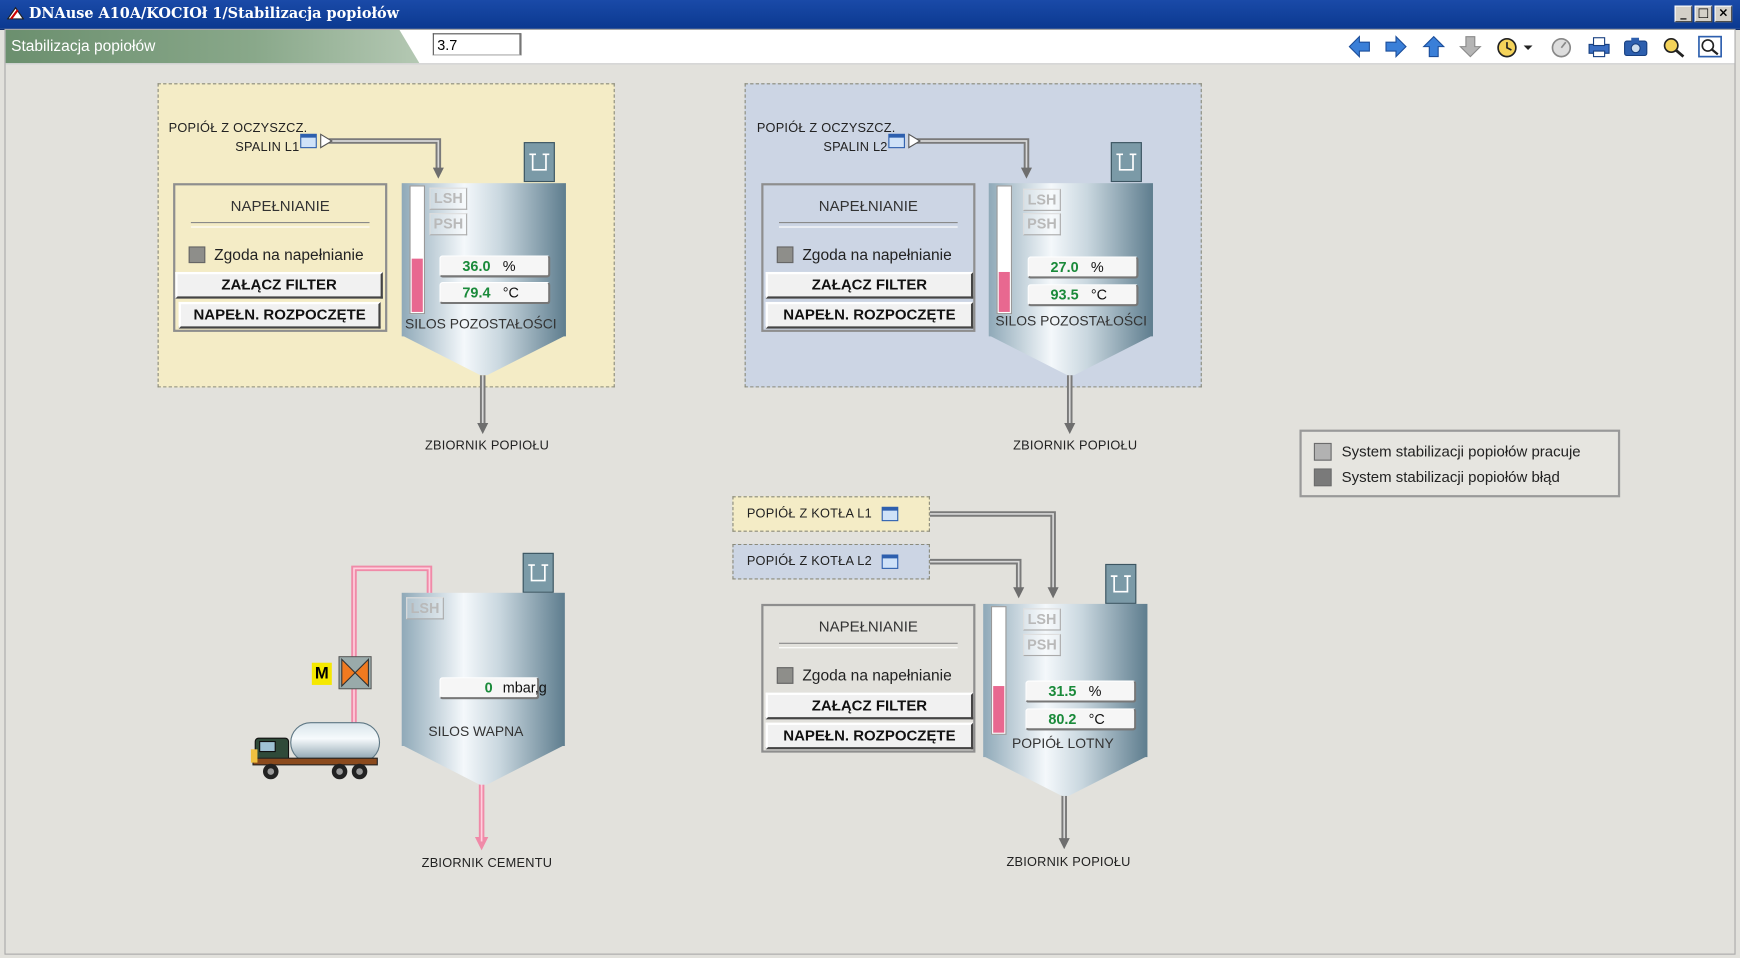 This screenshot has height=958, width=1740. Describe the element at coordinates (1635, 46) in the screenshot. I see `camera-icon` at that location.